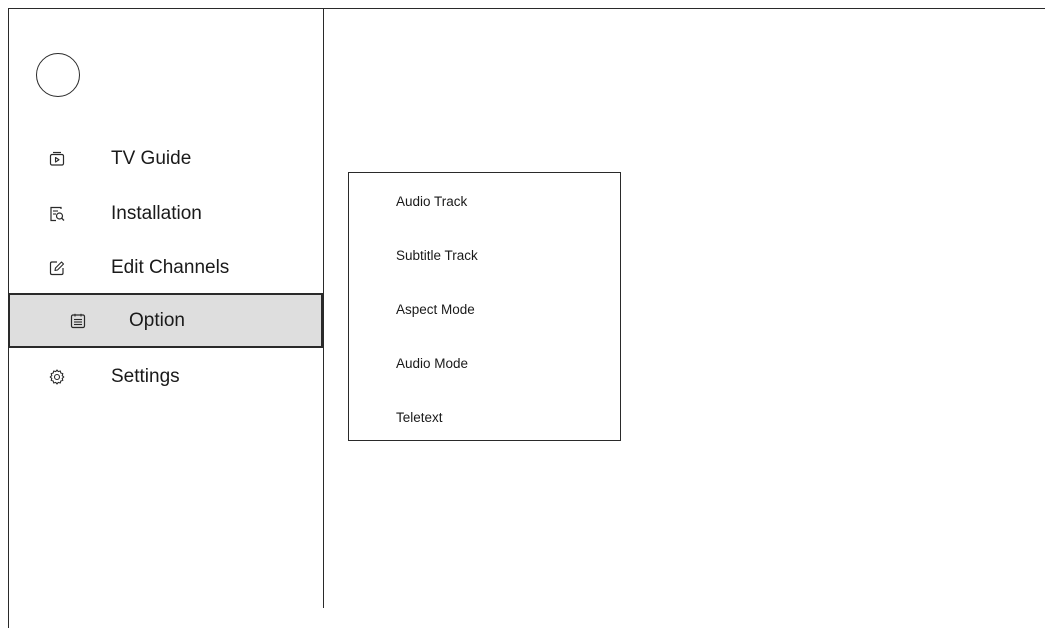 This screenshot has height=628, width=1045. Describe the element at coordinates (57, 159) in the screenshot. I see `tv-guide-icon` at that location.